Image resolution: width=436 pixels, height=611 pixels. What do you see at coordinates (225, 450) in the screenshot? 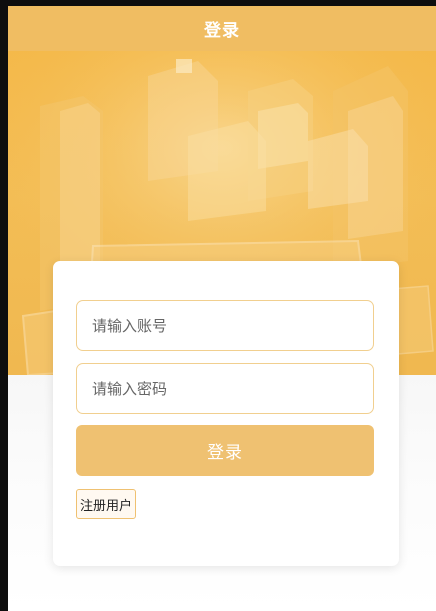
I see `login-button: 登录` at bounding box center [225, 450].